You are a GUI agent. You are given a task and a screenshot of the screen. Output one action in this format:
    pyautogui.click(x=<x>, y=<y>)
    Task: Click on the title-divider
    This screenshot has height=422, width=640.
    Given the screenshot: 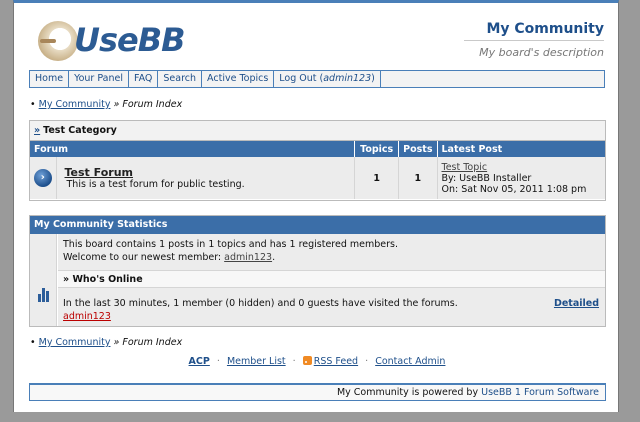 What is the action you would take?
    pyautogui.click(x=534, y=40)
    